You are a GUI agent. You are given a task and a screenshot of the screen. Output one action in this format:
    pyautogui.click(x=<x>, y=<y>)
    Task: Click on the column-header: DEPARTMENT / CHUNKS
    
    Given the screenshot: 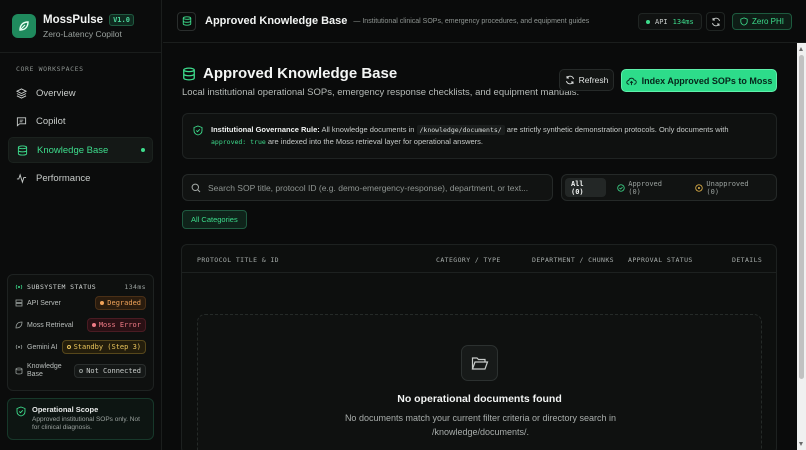 What is the action you would take?
    pyautogui.click(x=573, y=260)
    